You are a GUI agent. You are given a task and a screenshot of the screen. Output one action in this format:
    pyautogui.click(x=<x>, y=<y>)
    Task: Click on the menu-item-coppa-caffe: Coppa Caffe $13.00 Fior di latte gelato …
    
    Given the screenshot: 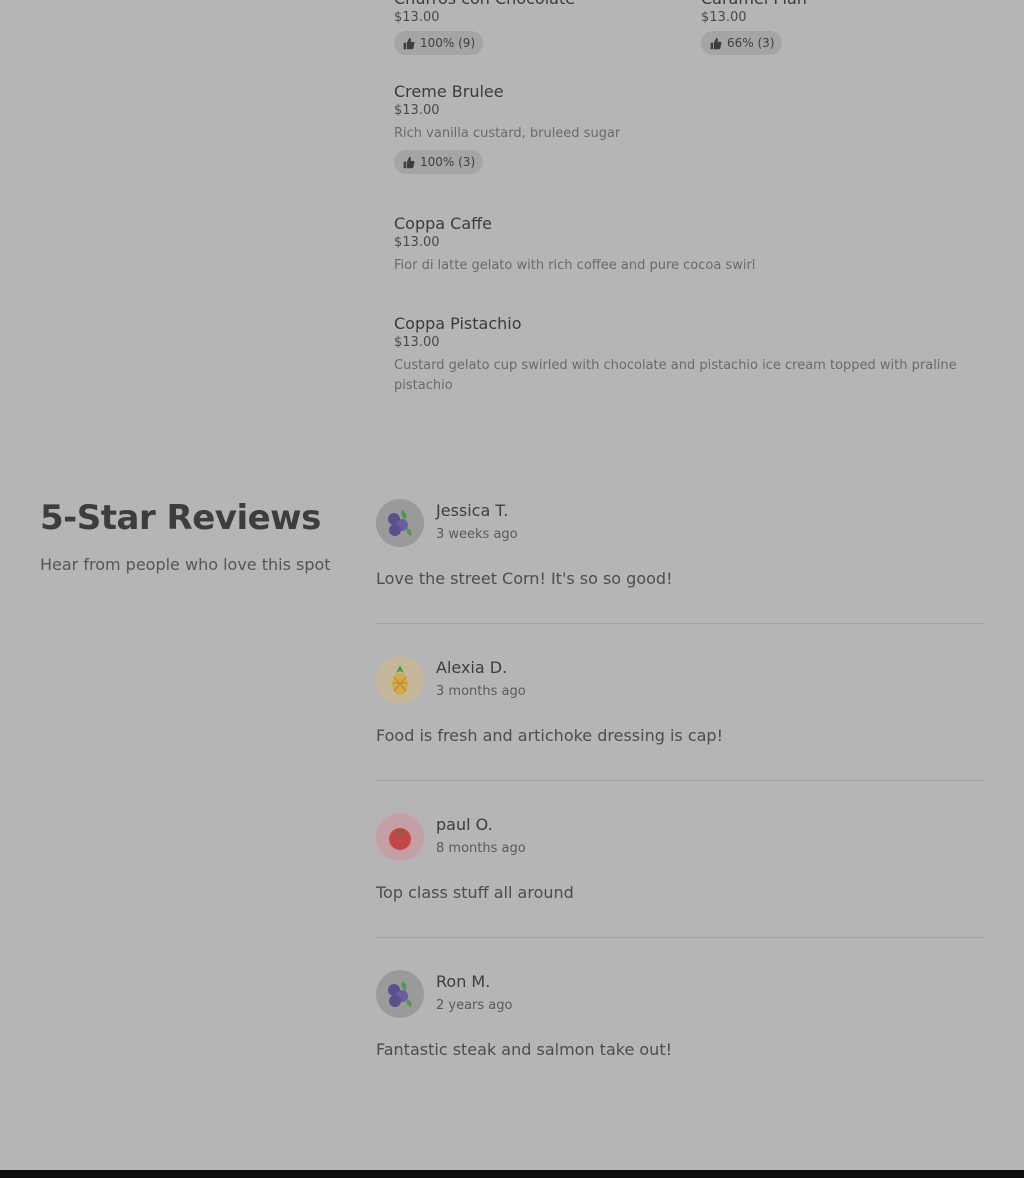 What is the action you would take?
    pyautogui.click(x=689, y=245)
    